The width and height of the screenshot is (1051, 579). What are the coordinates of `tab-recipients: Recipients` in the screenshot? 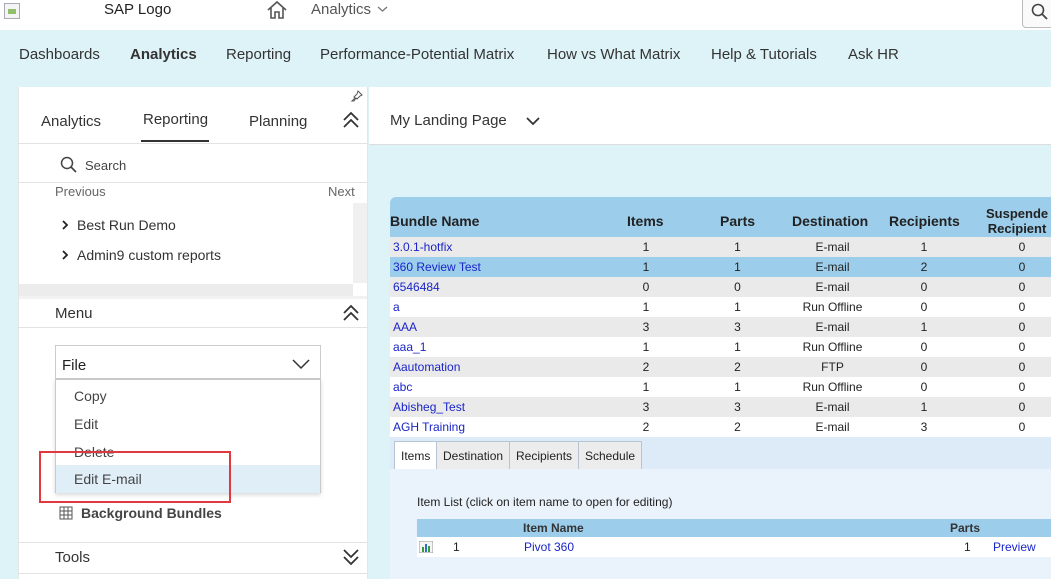 It's located at (544, 455).